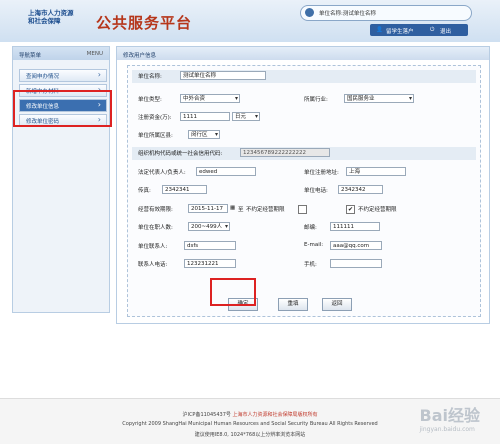  What do you see at coordinates (356, 263) in the screenshot?
I see `mobile-input` at bounding box center [356, 263].